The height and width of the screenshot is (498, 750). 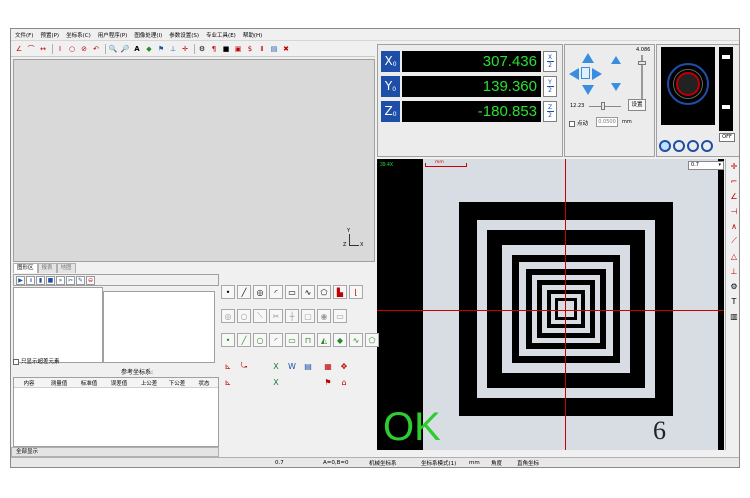 I want to click on green-triangle-tool-icon: ◭, so click(x=324, y=340).